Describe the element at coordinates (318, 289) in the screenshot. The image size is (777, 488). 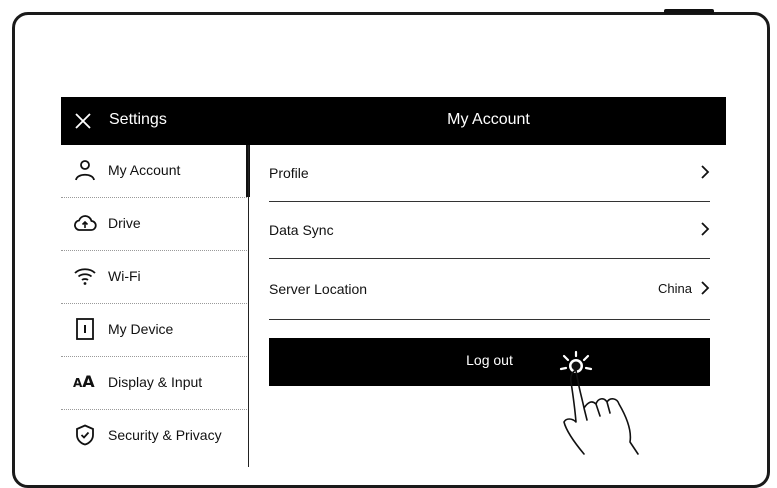
I see `server-location-label: Server Location` at that location.